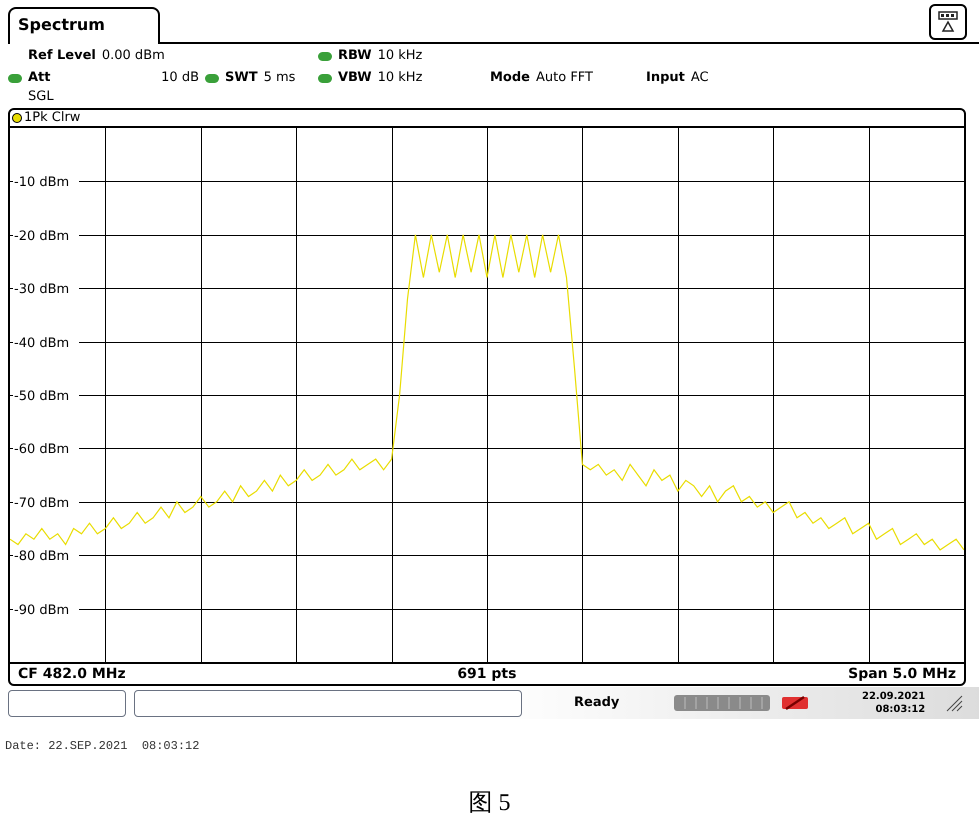  What do you see at coordinates (42, 449) in the screenshot?
I see `axis-label: -60 dBm` at bounding box center [42, 449].